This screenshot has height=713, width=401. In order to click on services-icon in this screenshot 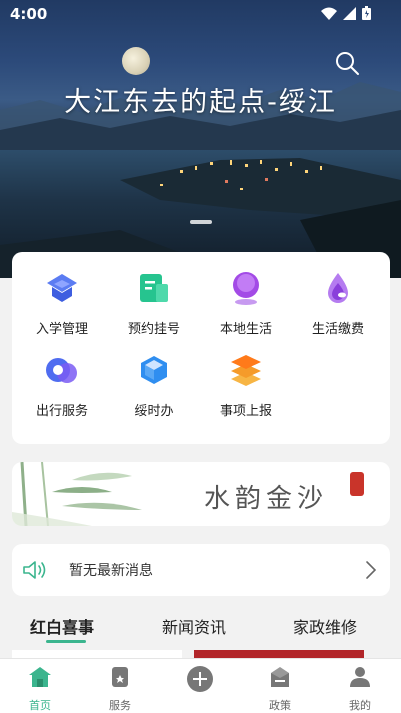, I will do `click(120, 677)`.